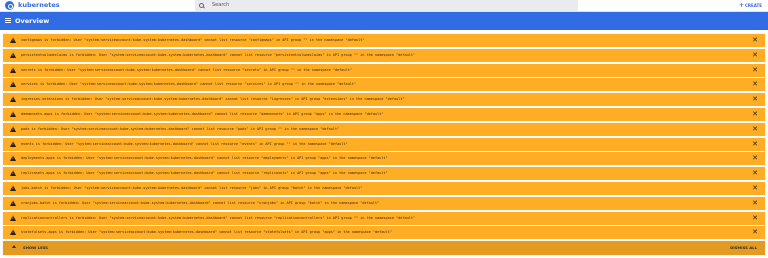 This screenshot has width=768, height=258. Describe the element at coordinates (32, 21) in the screenshot. I see `page-title: Overview` at that location.